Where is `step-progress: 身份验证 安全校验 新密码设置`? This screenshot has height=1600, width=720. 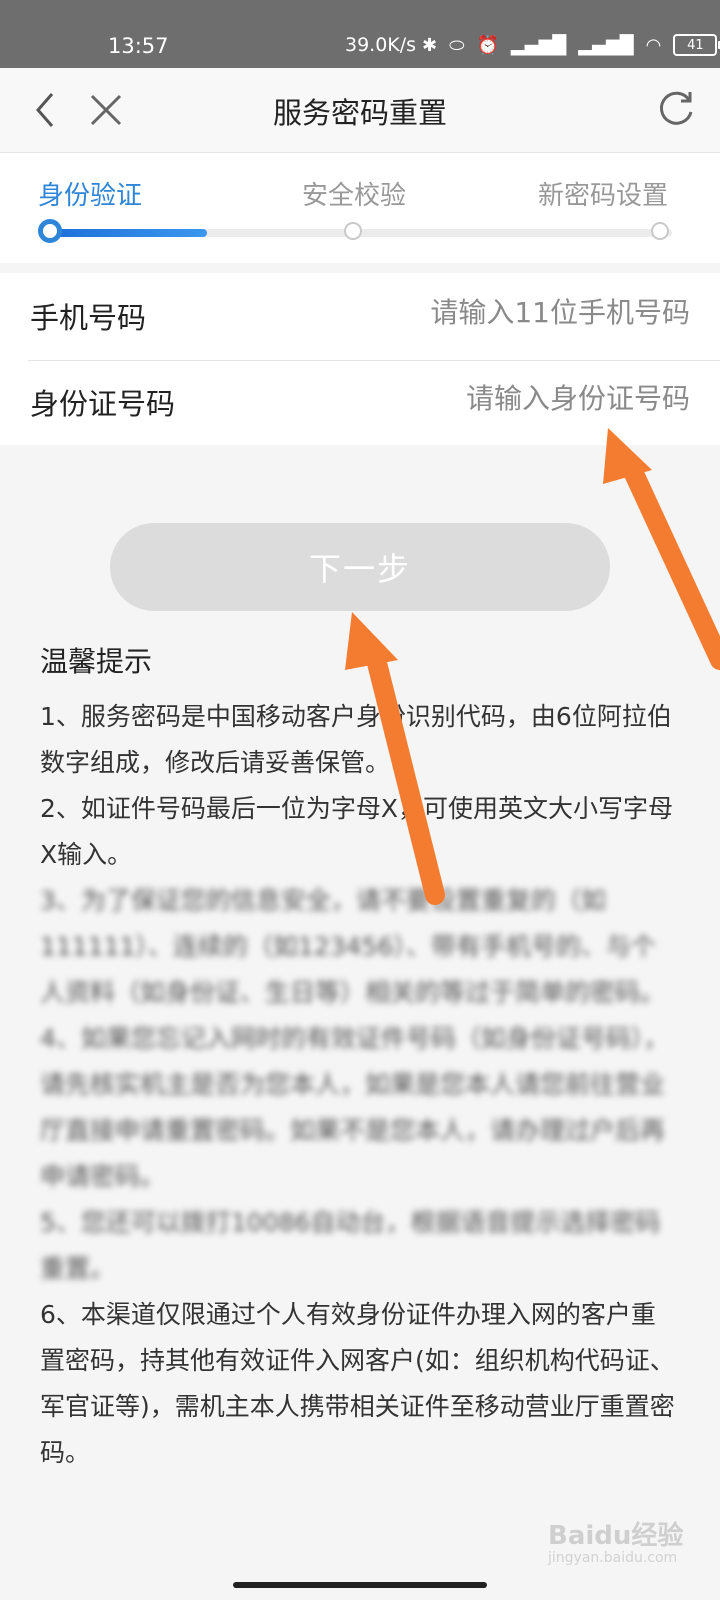 step-progress: 身份验证 安全校验 新密码设置 is located at coordinates (360, 208).